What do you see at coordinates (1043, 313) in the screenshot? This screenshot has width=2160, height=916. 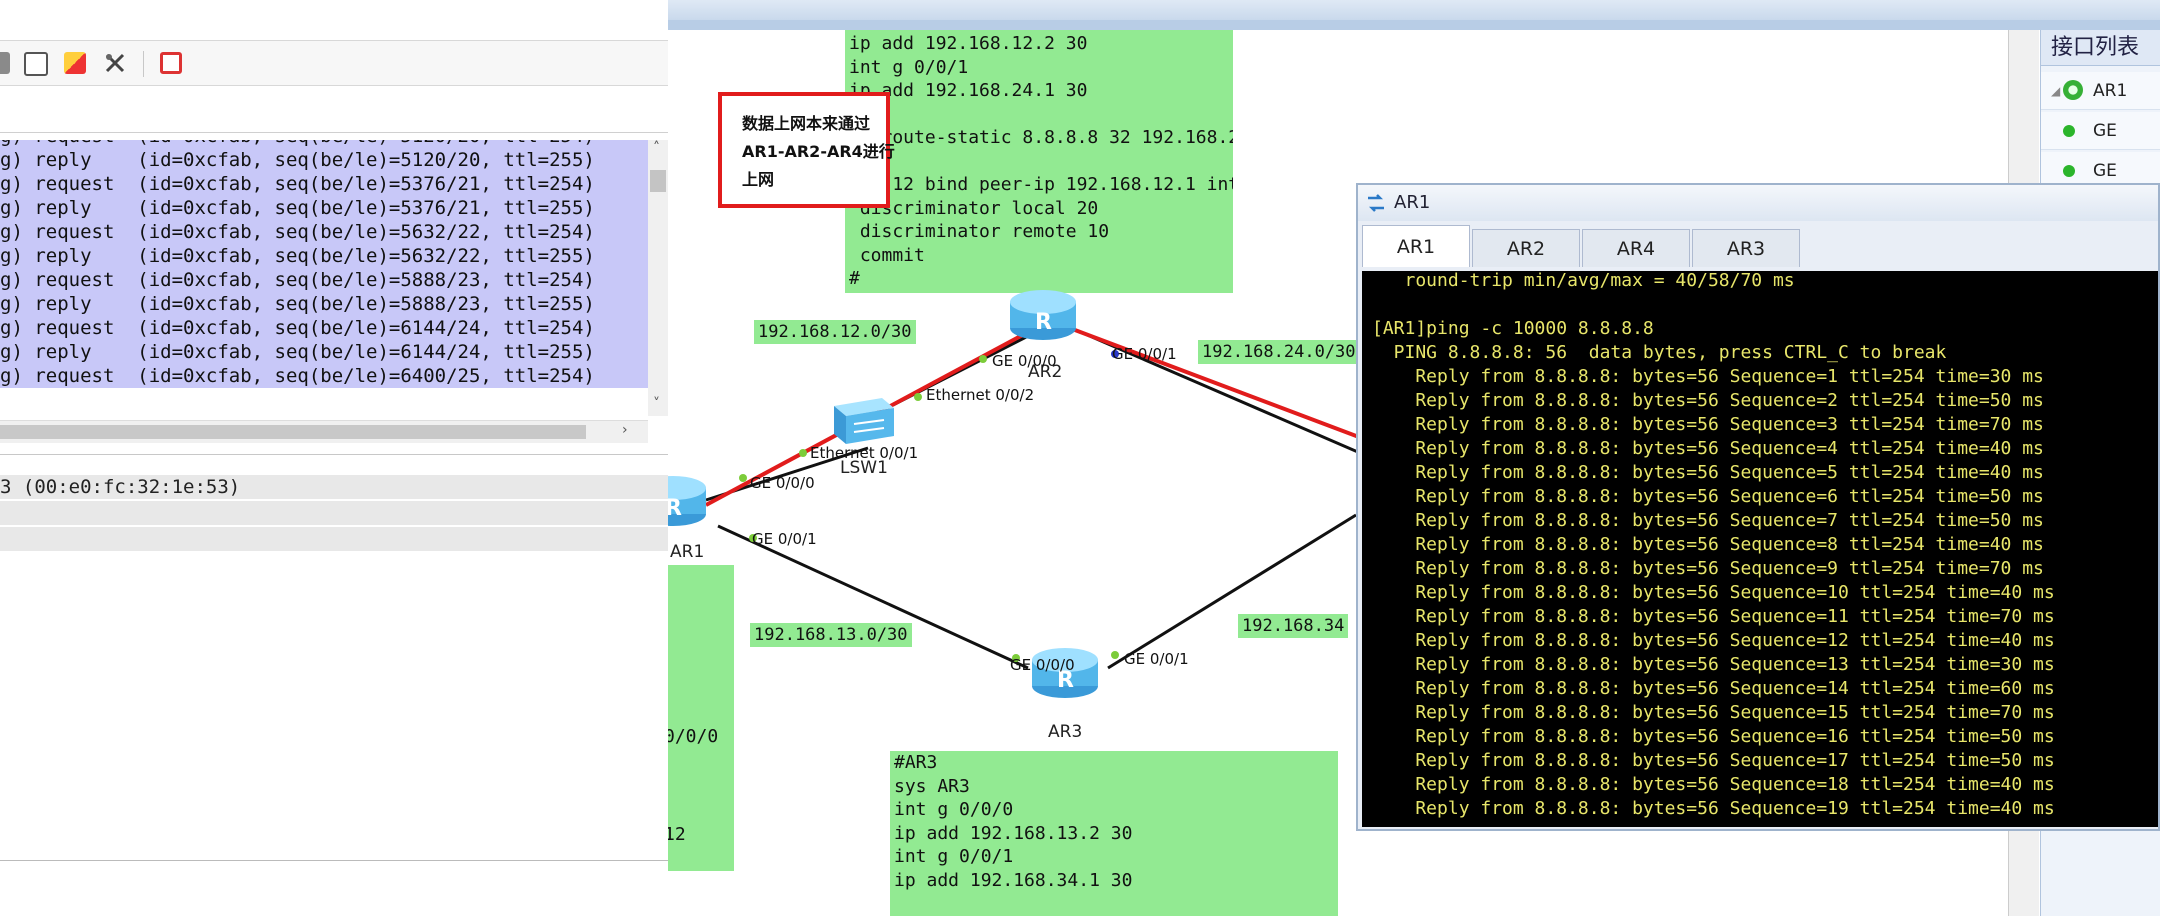 I see `router-ar2-icon: R` at bounding box center [1043, 313].